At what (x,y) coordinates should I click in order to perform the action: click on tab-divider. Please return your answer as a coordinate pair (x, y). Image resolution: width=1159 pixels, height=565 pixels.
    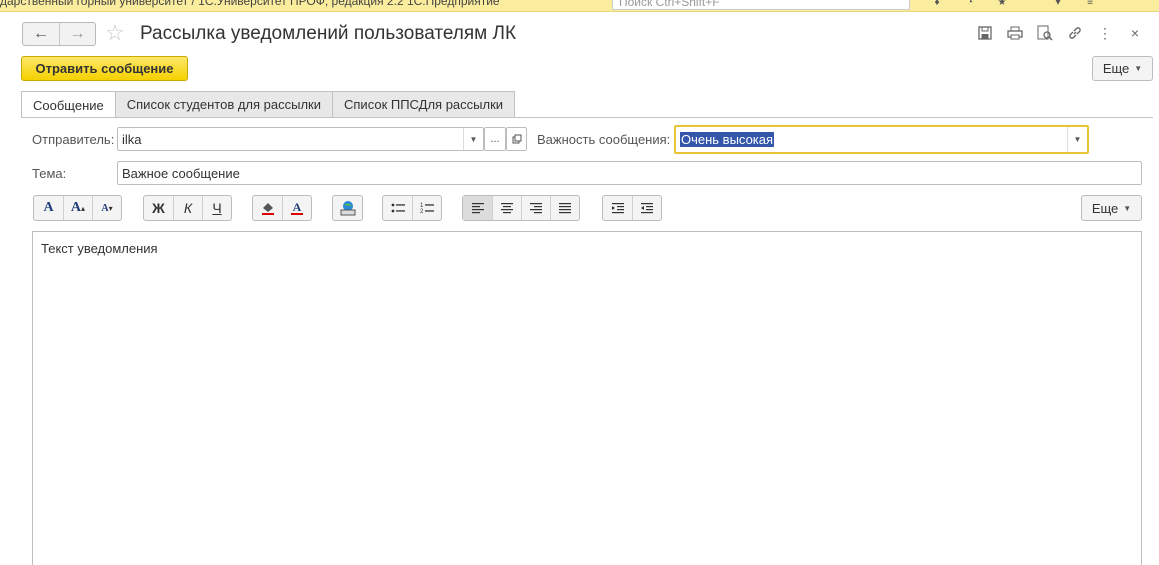
    Looking at the image, I should click on (587, 117).